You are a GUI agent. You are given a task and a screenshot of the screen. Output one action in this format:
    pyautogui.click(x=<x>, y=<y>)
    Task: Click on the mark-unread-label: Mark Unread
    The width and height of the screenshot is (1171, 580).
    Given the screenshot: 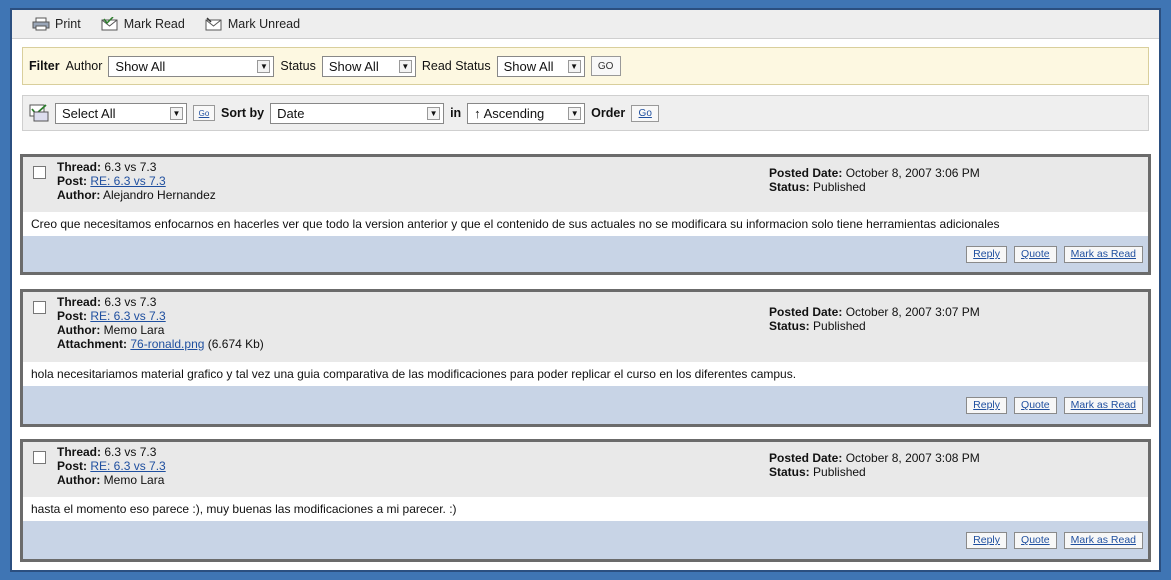 What is the action you would take?
    pyautogui.click(x=264, y=24)
    